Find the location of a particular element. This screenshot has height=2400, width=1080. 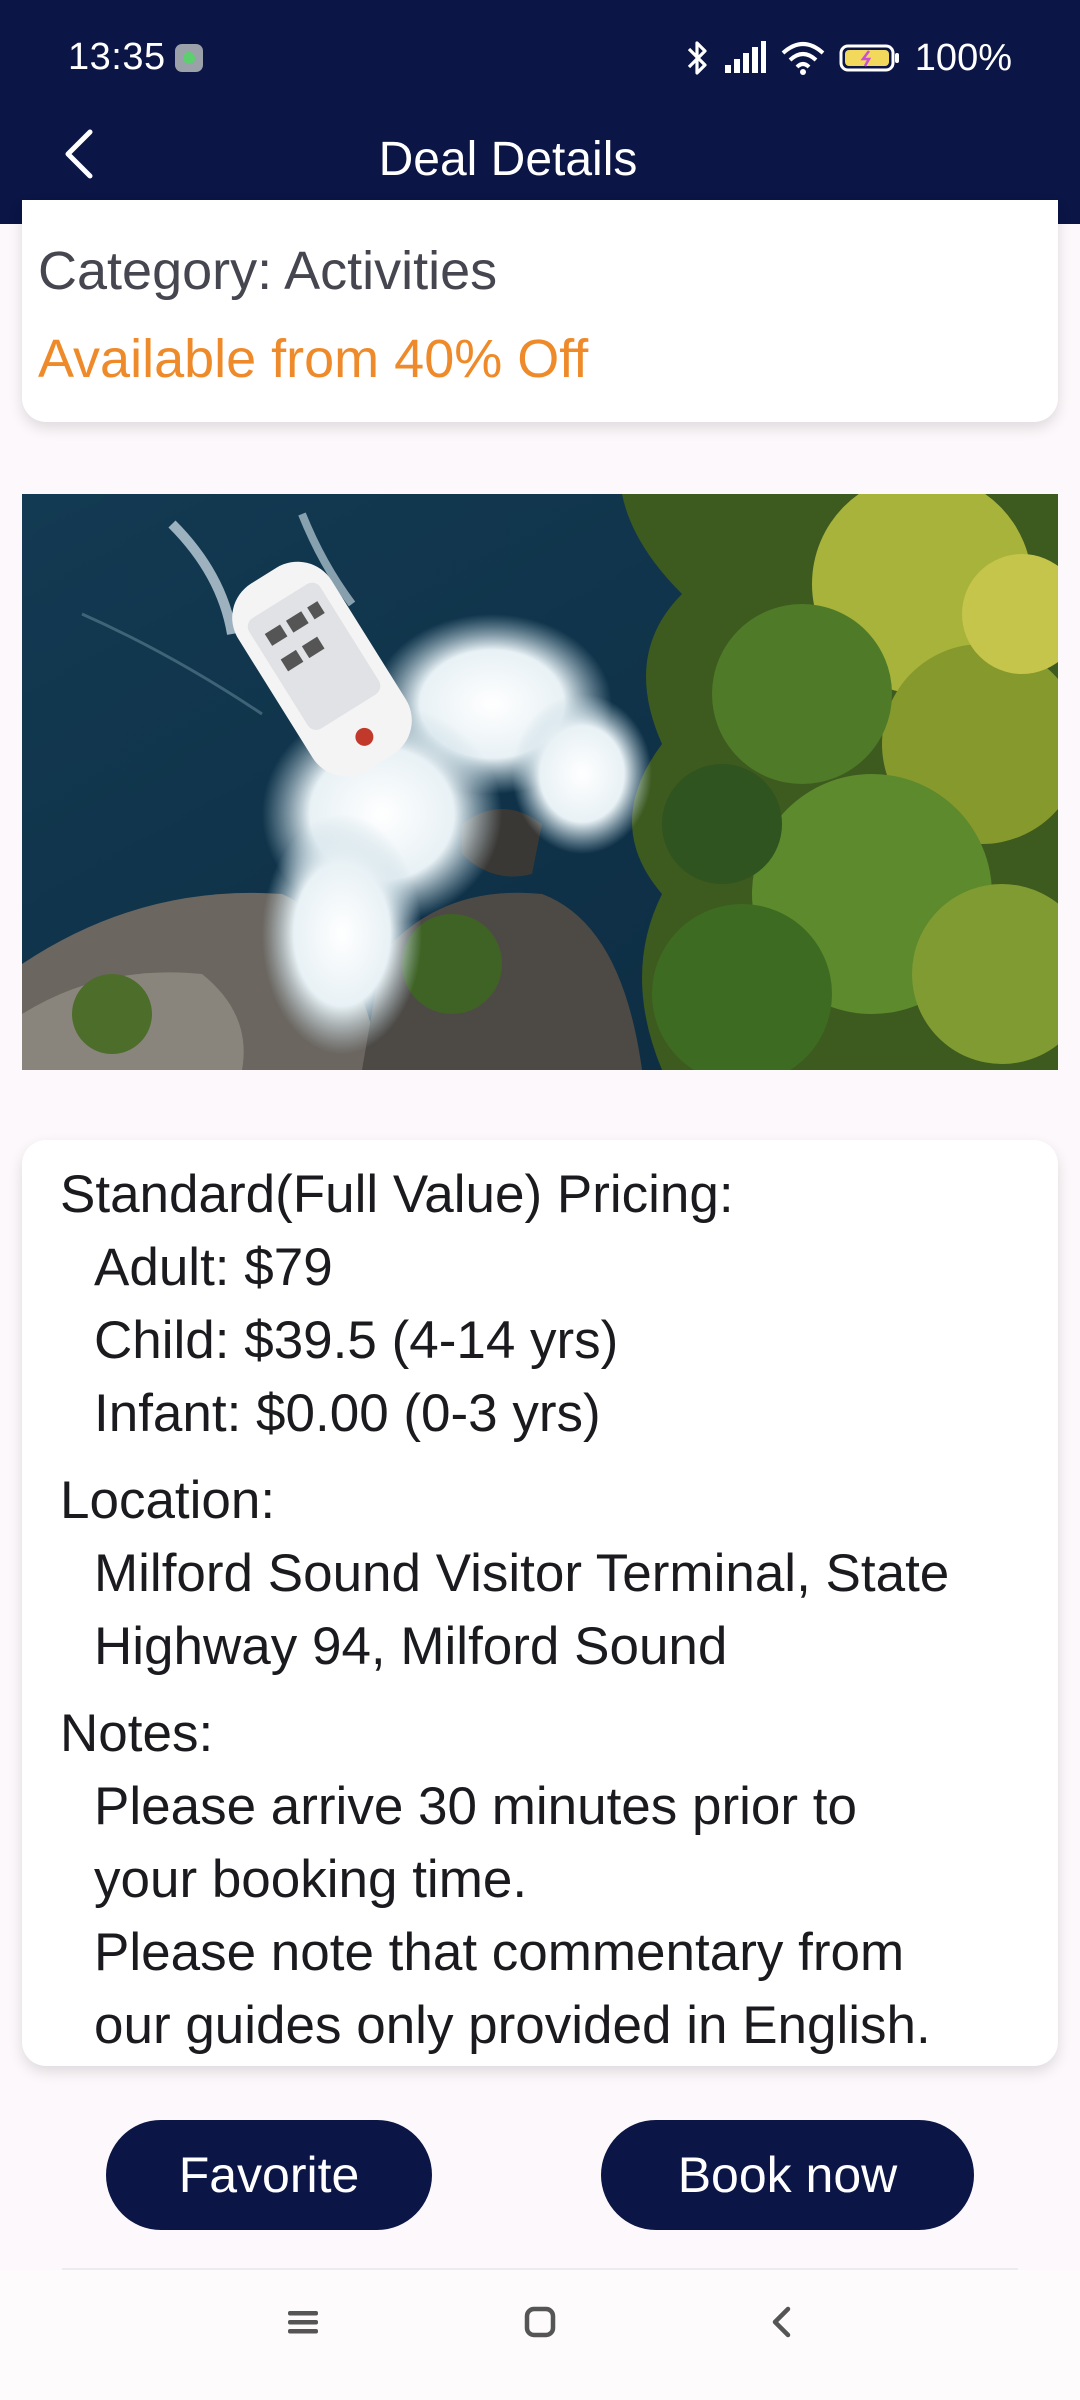

notification-icon is located at coordinates (189, 58).